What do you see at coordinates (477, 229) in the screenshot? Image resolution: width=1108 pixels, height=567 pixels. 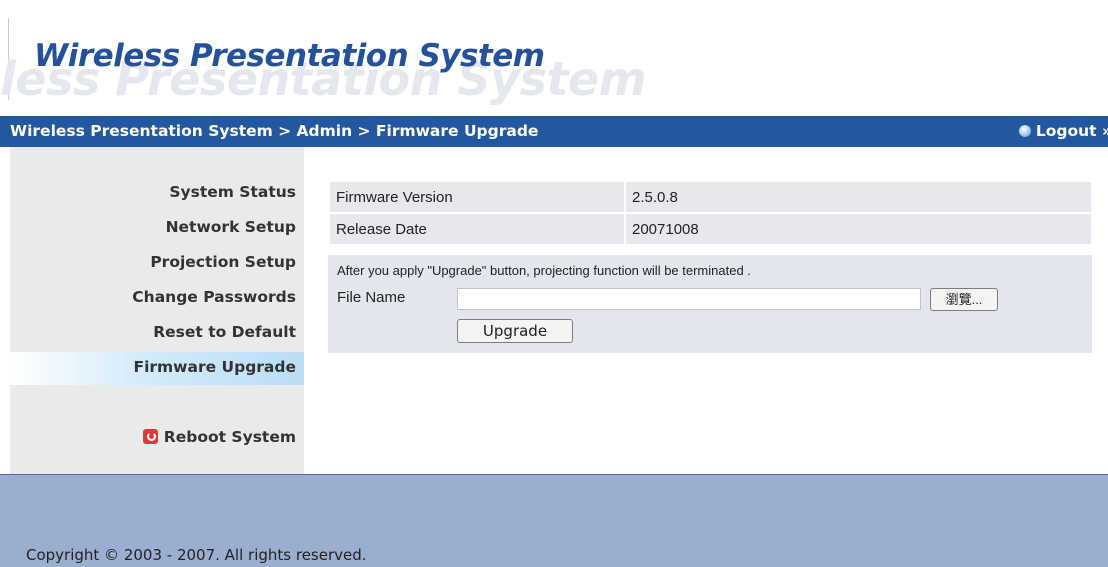 I see `release-date-label: Release Date` at bounding box center [477, 229].